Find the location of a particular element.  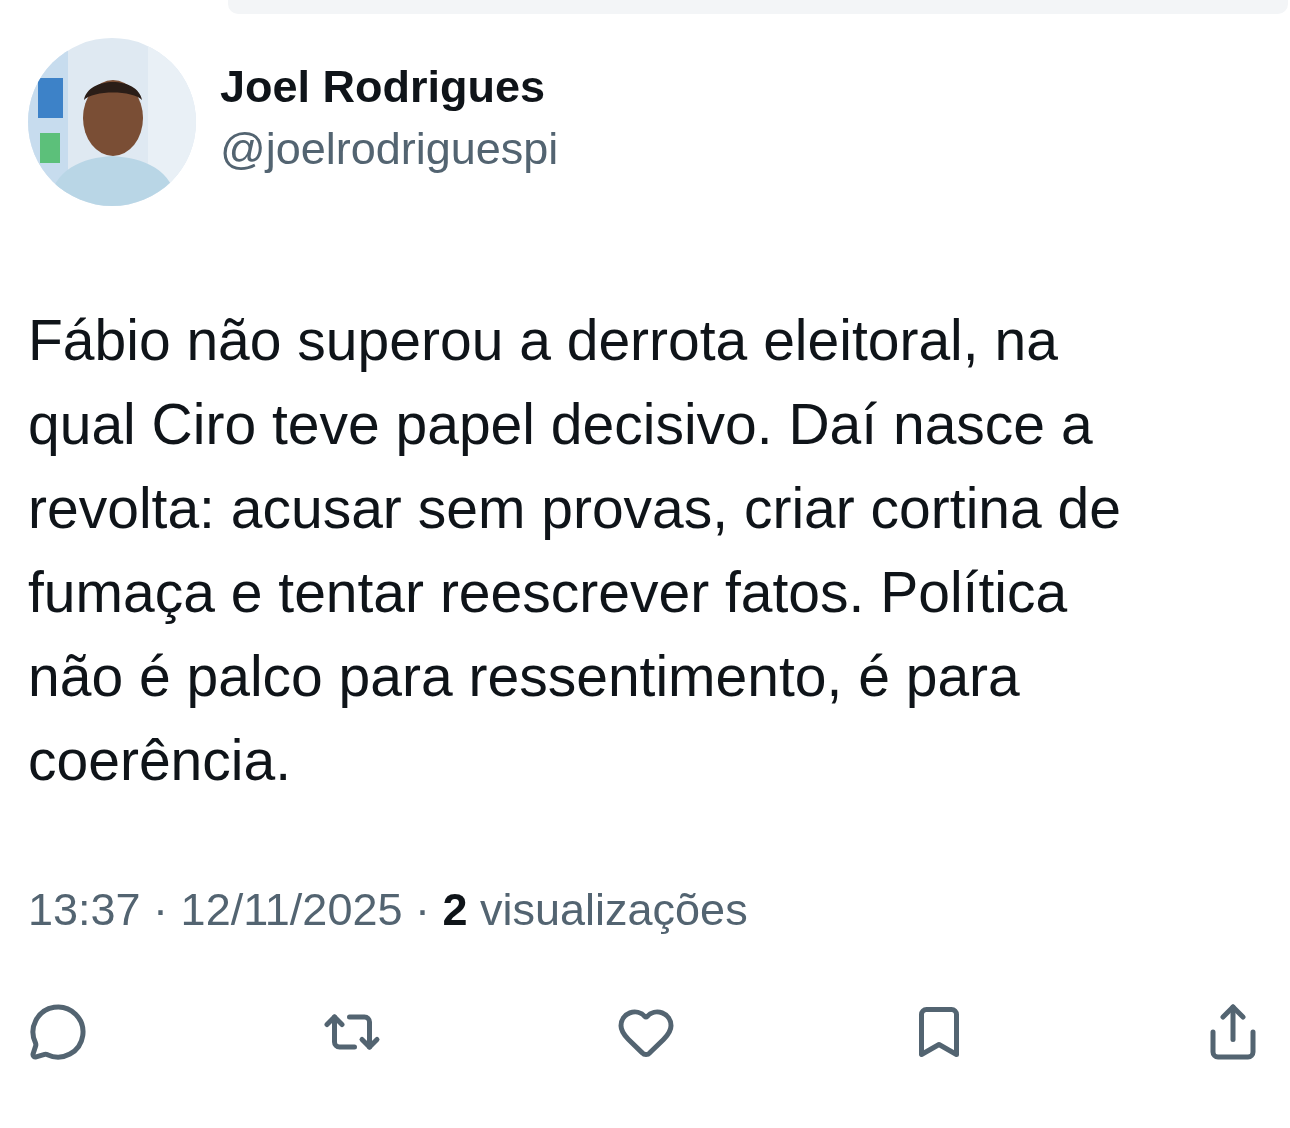

post-meta: 13:37 · 12/11/2025 · 2 visualizações is located at coordinates (388, 910).